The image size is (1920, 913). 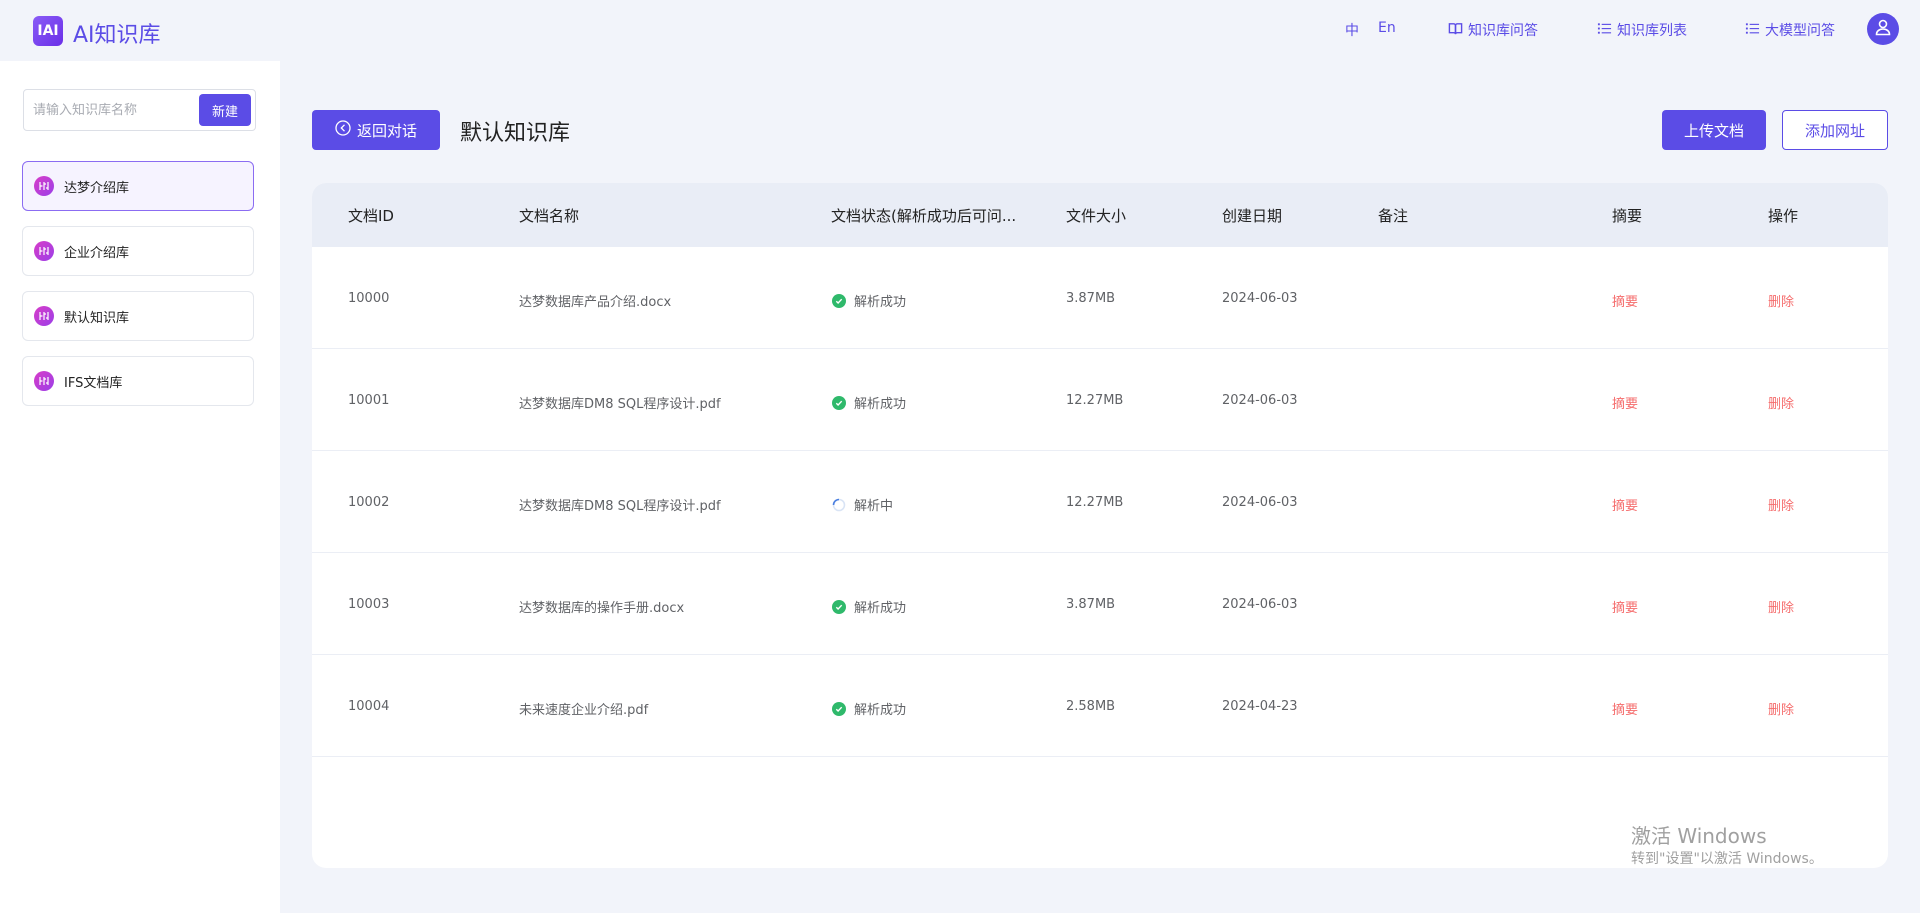 I want to click on doc-status: 解析中, so click(x=862, y=504).